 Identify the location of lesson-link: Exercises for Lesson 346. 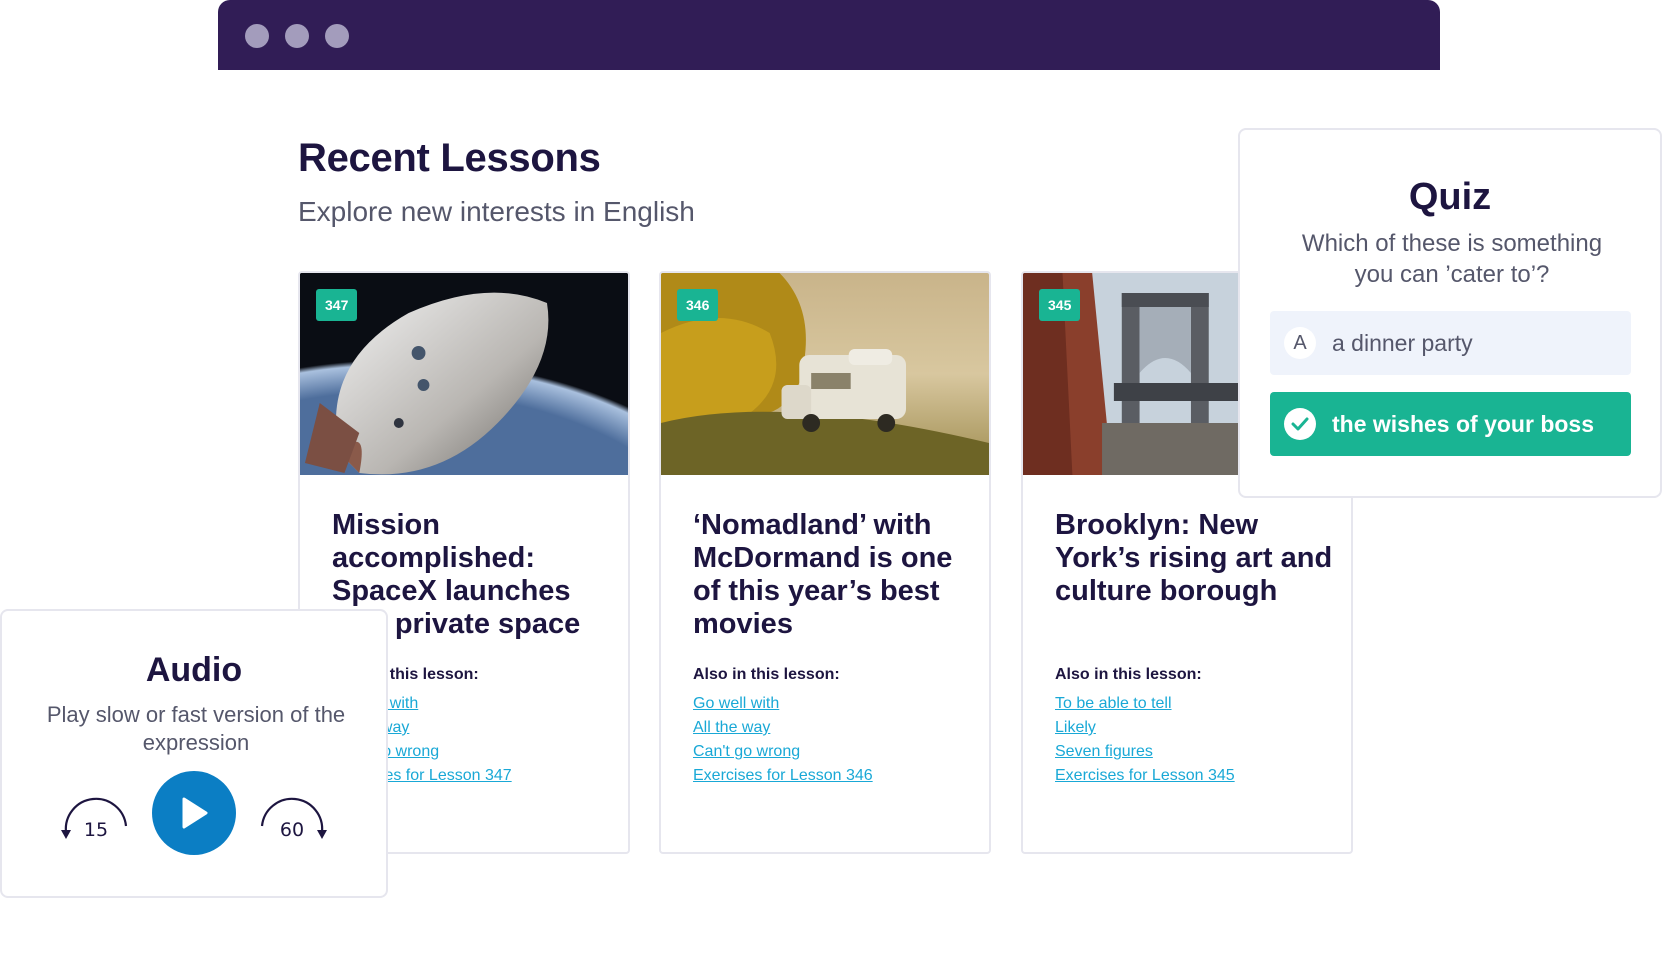
(783, 779).